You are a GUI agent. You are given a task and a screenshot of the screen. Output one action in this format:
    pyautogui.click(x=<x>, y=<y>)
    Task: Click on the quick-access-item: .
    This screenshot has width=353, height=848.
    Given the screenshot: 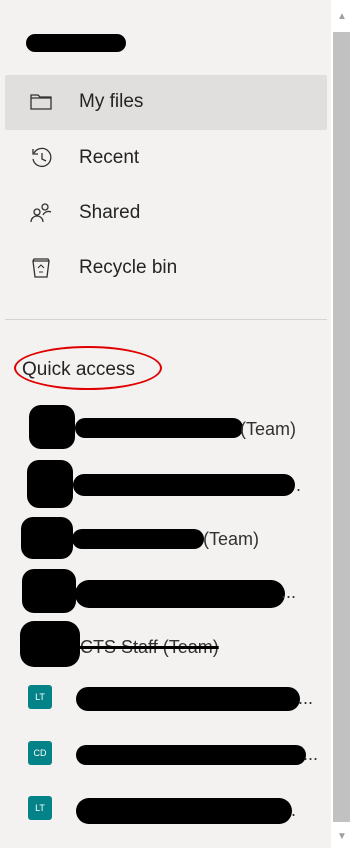 What is the action you would take?
    pyautogui.click(x=165, y=485)
    